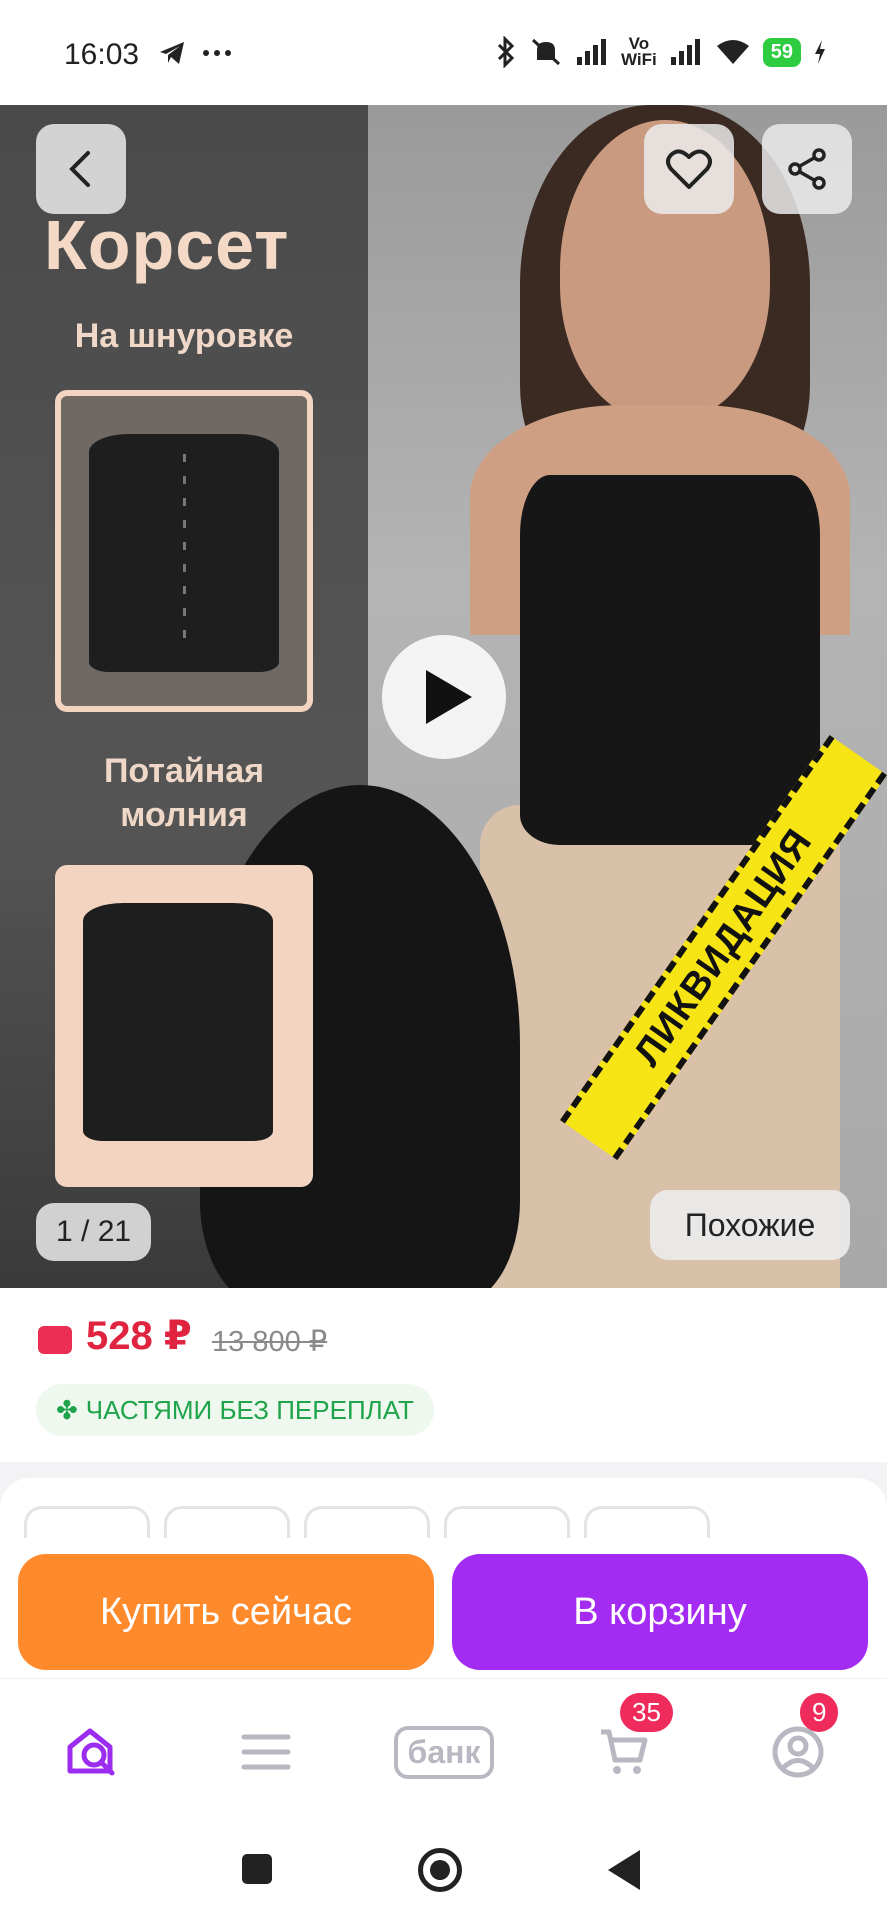  I want to click on bottom-nav: банк 35 9, so click(443, 1748).